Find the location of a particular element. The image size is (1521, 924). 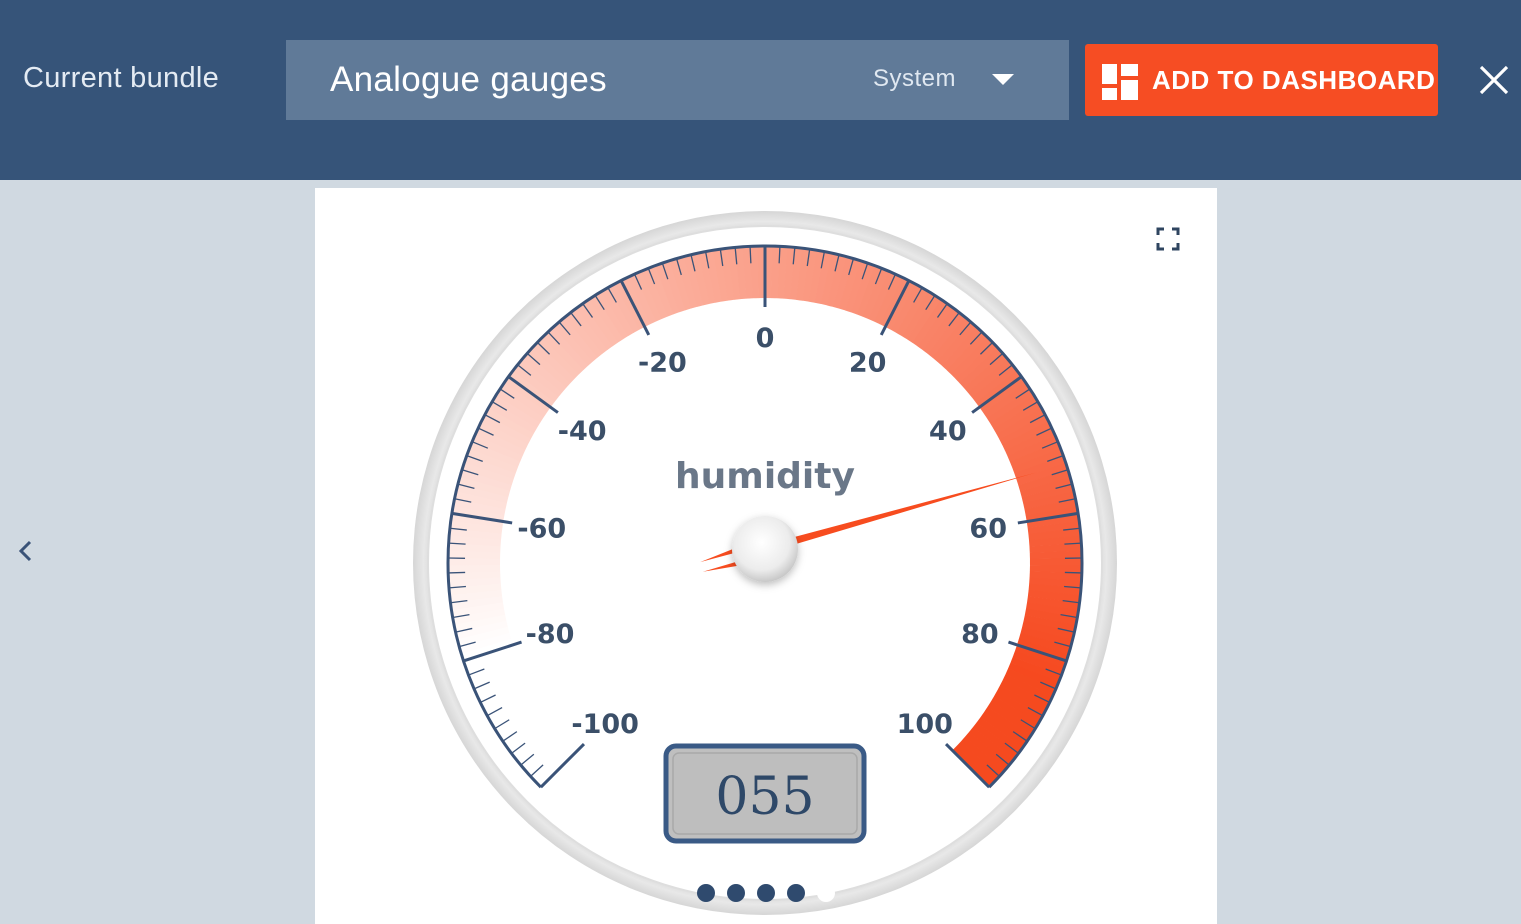

close-button is located at coordinates (1494, 80).